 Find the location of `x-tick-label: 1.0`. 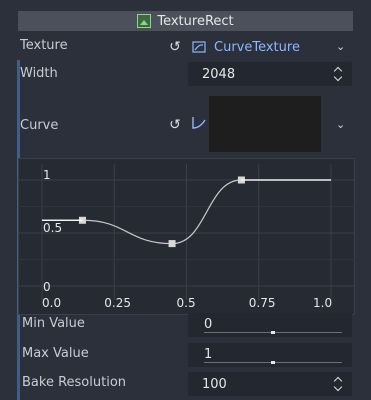

x-tick-label: 1.0 is located at coordinates (323, 303).